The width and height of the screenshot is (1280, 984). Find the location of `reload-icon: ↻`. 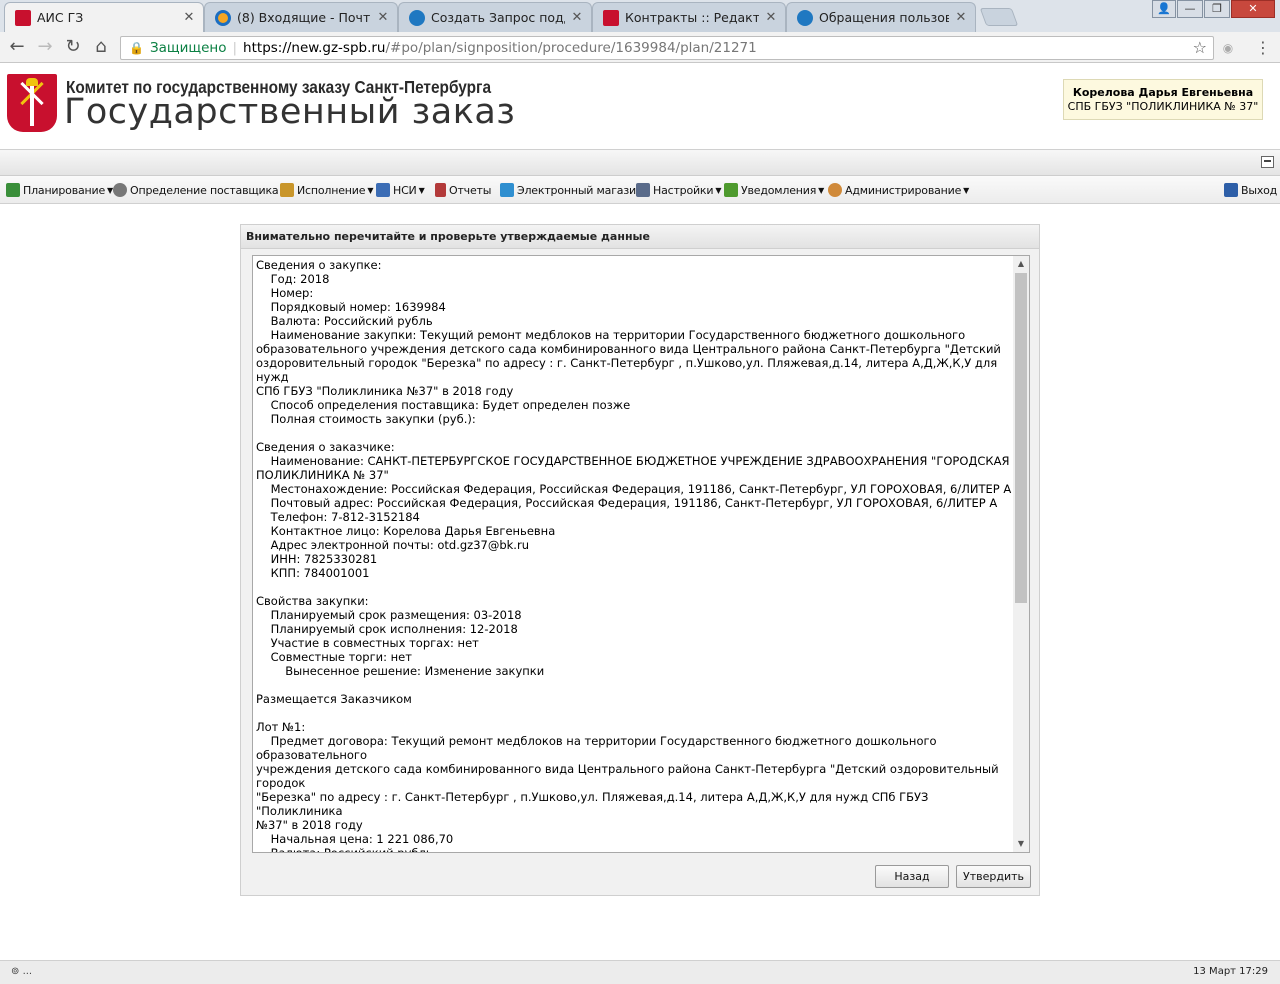

reload-icon: ↻ is located at coordinates (73, 48).